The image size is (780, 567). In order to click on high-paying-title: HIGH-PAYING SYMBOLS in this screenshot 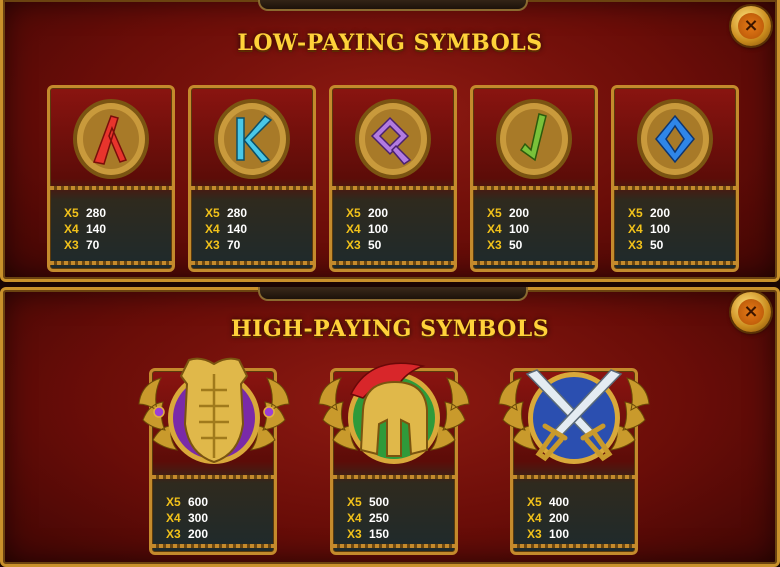, I will do `click(390, 329)`.